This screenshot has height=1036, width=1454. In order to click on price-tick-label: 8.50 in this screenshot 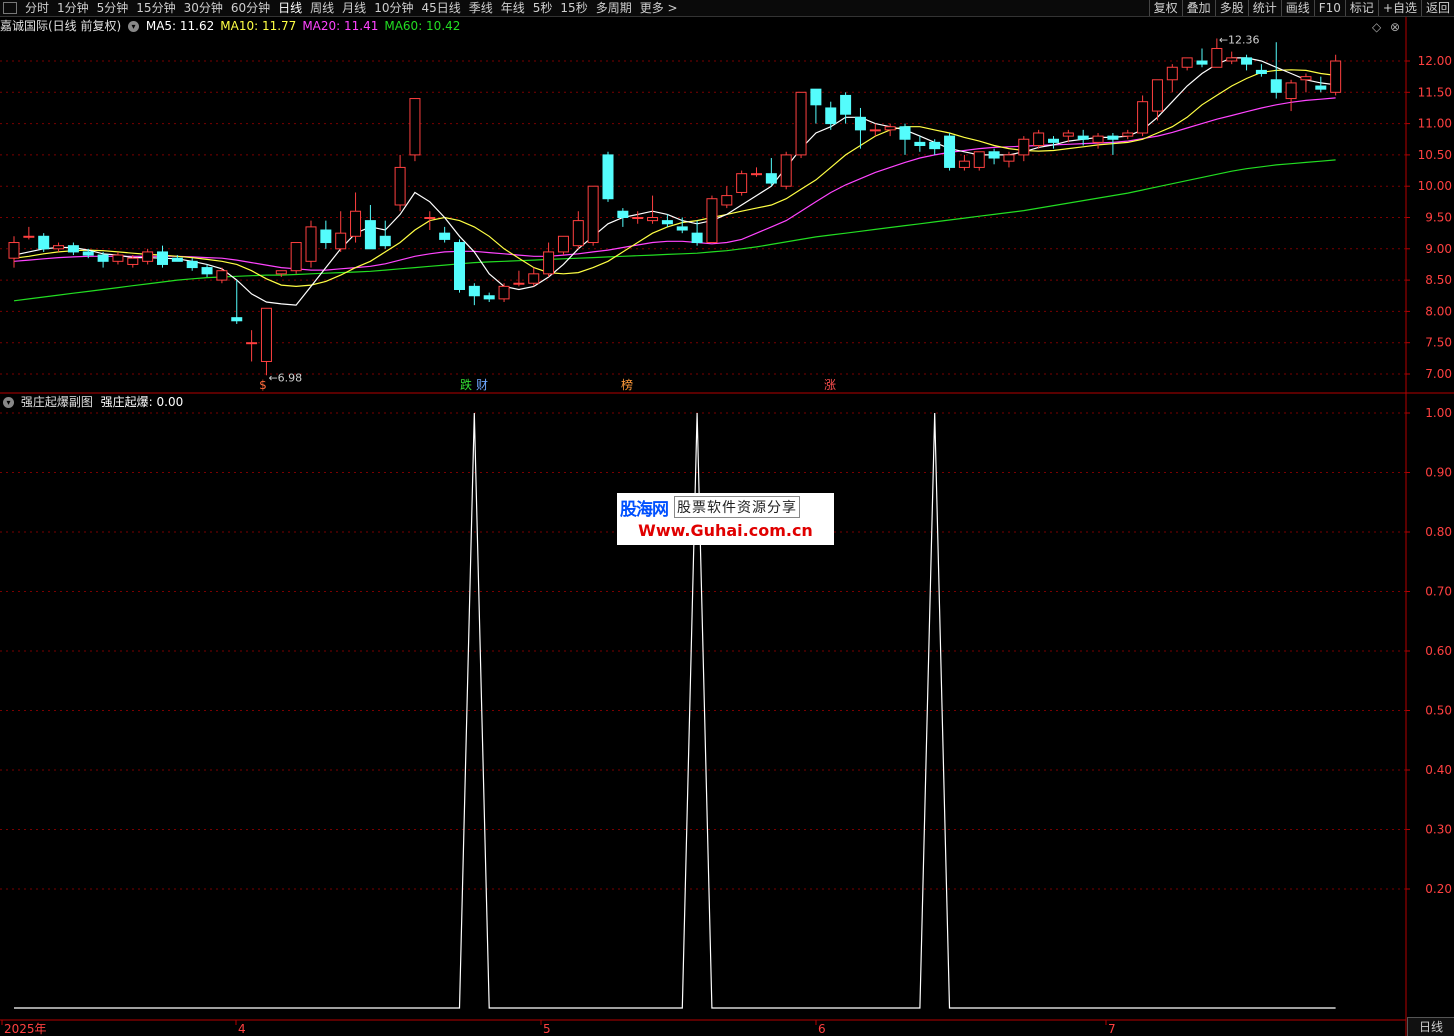, I will do `click(1438, 280)`.